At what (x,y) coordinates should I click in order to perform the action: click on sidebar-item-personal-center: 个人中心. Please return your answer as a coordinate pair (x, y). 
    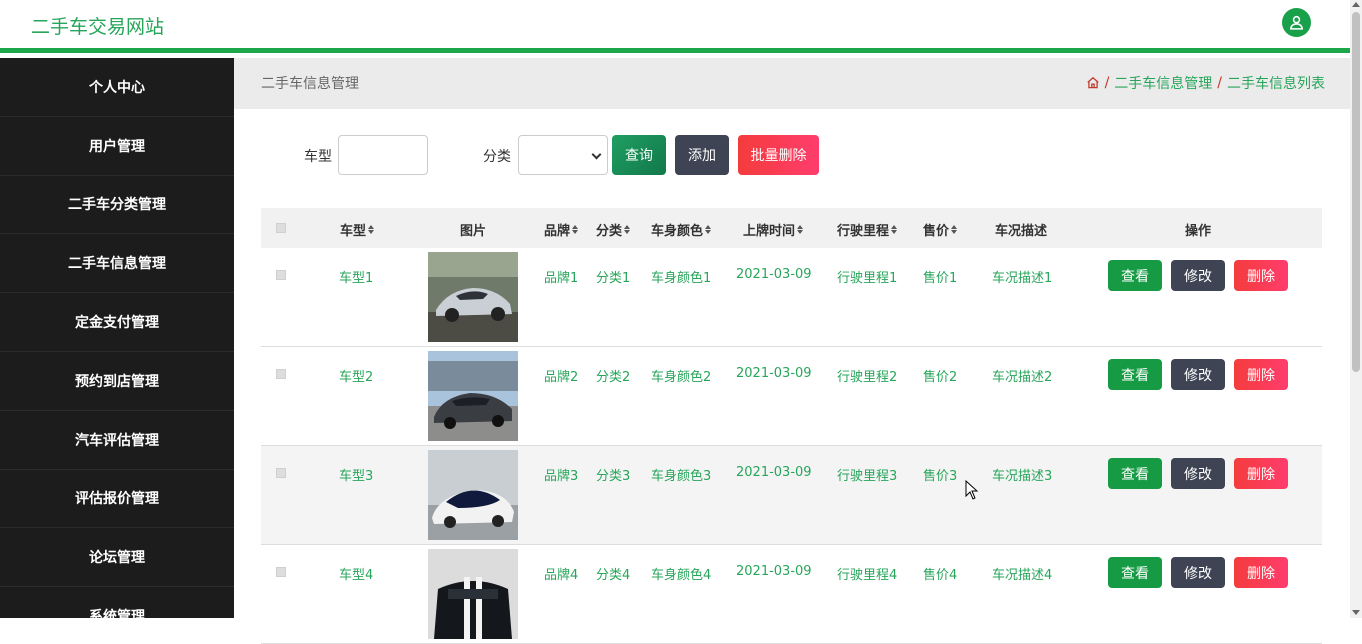
    Looking at the image, I should click on (117, 87).